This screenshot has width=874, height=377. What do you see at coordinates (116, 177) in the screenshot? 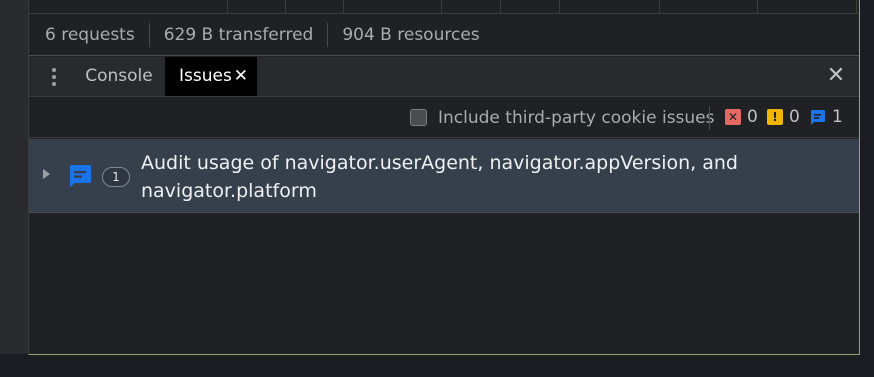
I see `issue-count-badge: 1` at bounding box center [116, 177].